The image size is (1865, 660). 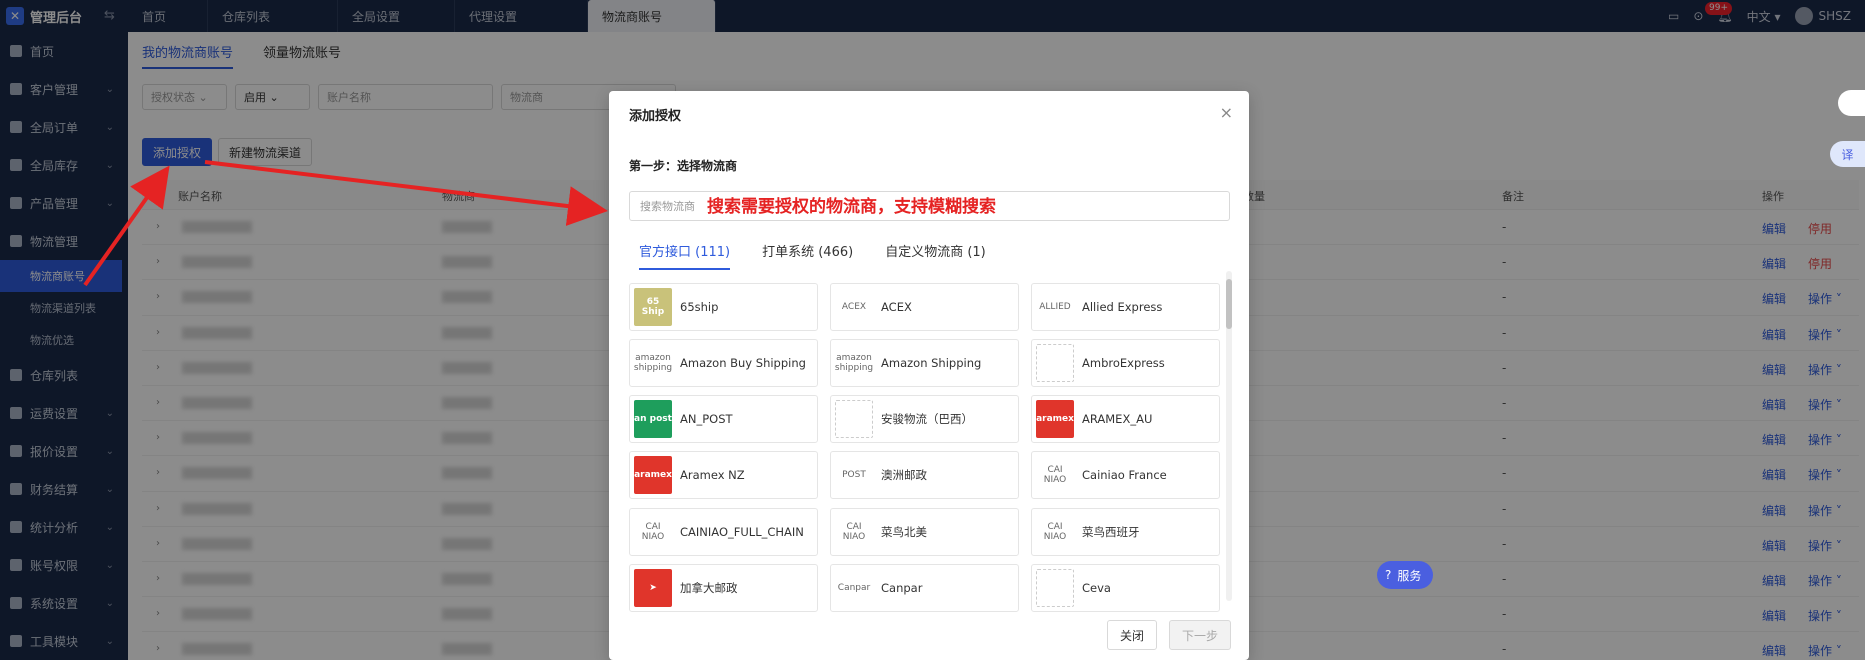 I want to click on scrollbar, so click(x=1229, y=436).